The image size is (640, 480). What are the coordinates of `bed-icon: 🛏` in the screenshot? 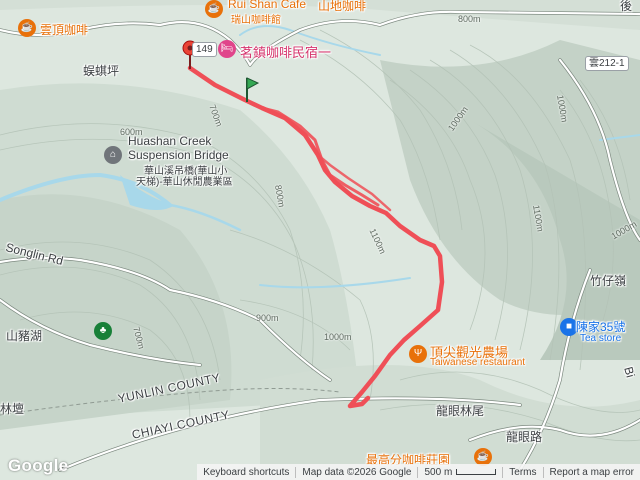 It's located at (227, 49).